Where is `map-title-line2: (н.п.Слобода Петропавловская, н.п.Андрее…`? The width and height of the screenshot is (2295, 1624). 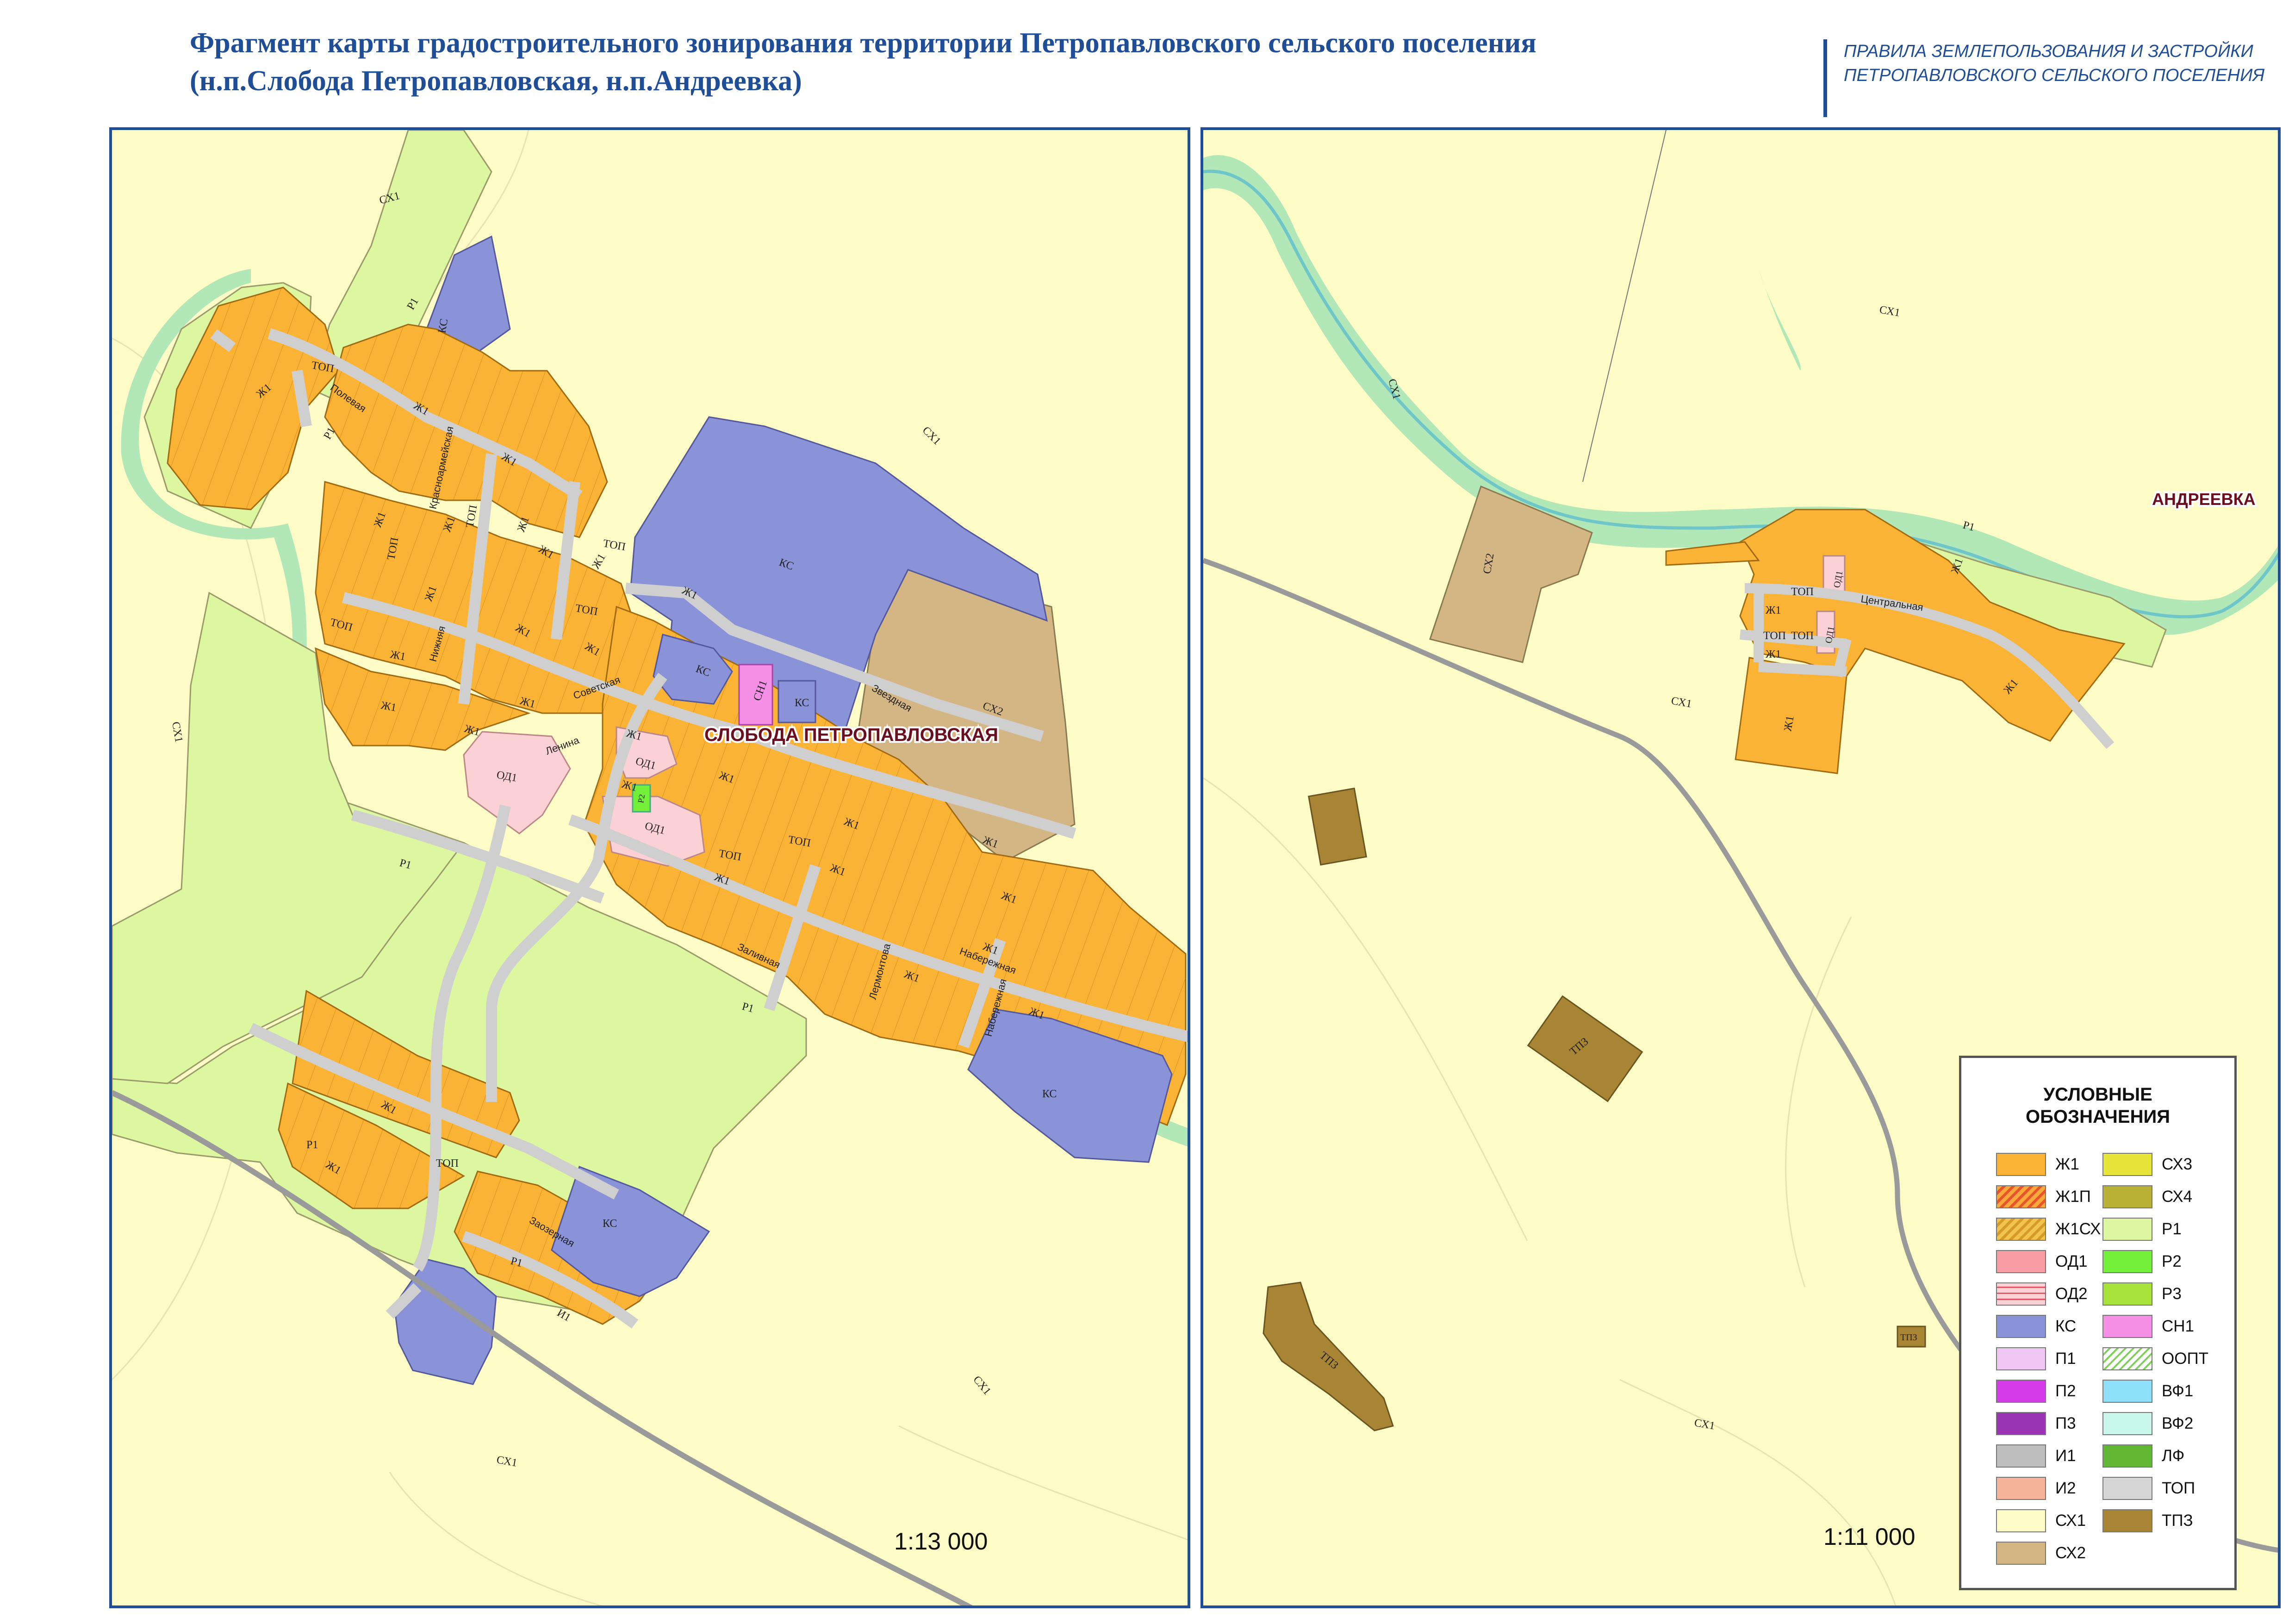 map-title-line2: (н.п.Слобода Петропавловская, н.п.Андрее… is located at coordinates (496, 81).